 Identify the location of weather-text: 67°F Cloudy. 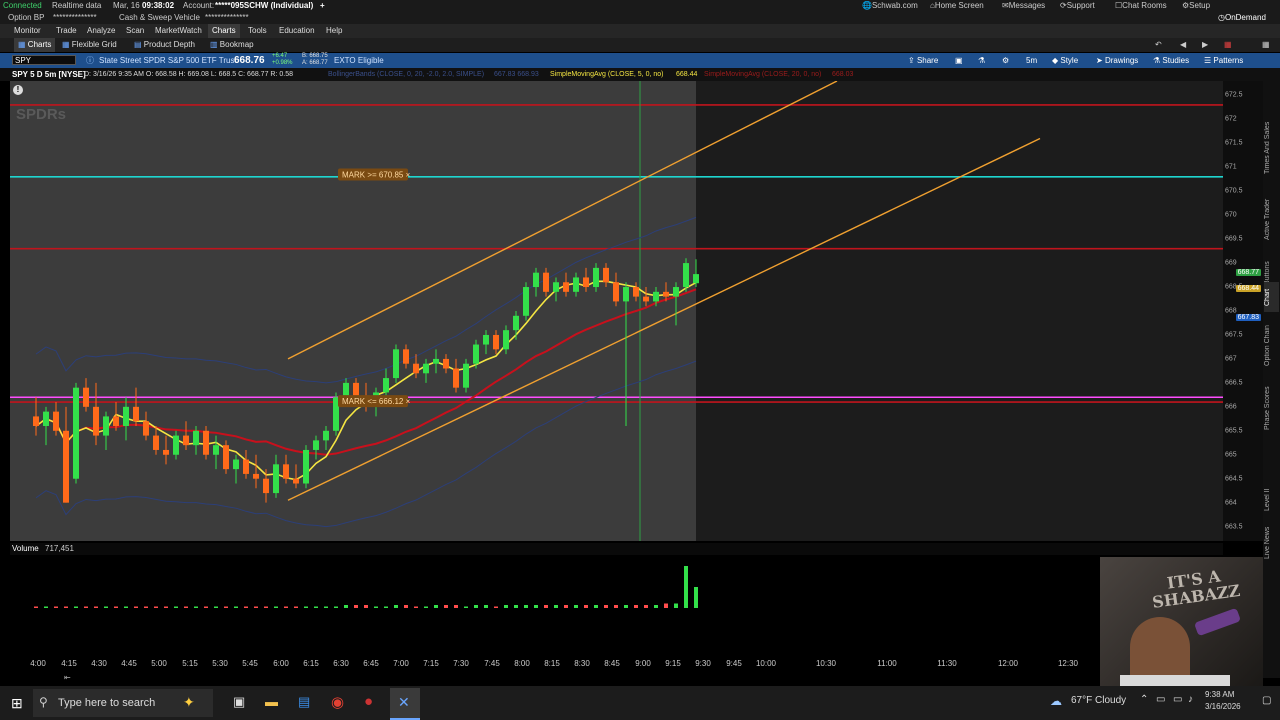
(1098, 700).